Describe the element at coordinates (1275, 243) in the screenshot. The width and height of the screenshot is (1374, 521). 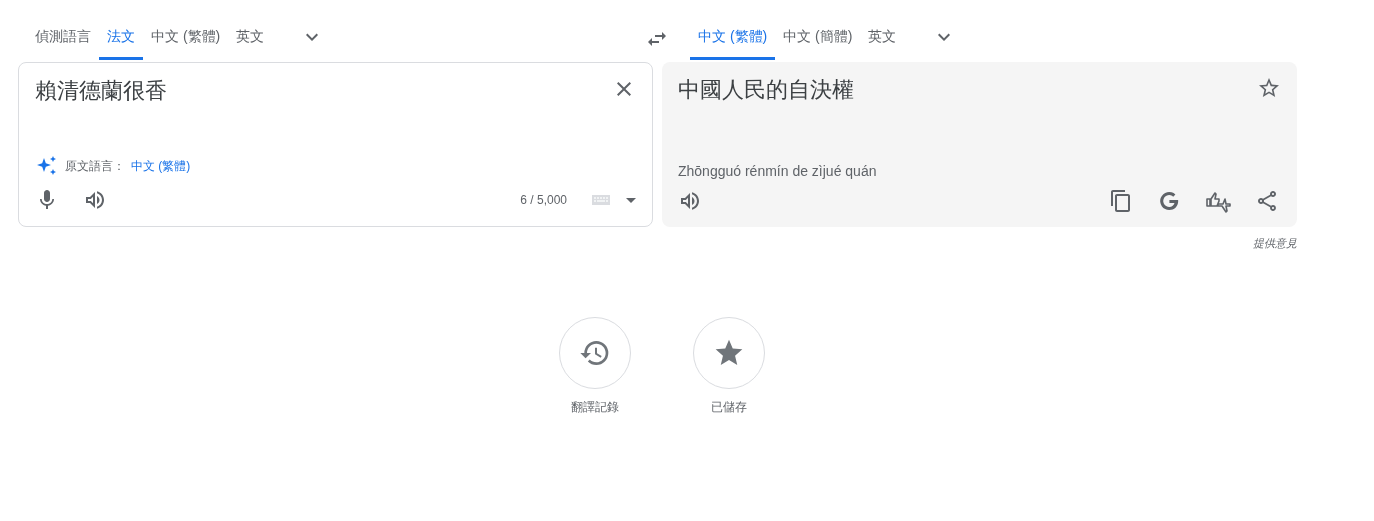
I see `feedback-link: 提供意見` at that location.